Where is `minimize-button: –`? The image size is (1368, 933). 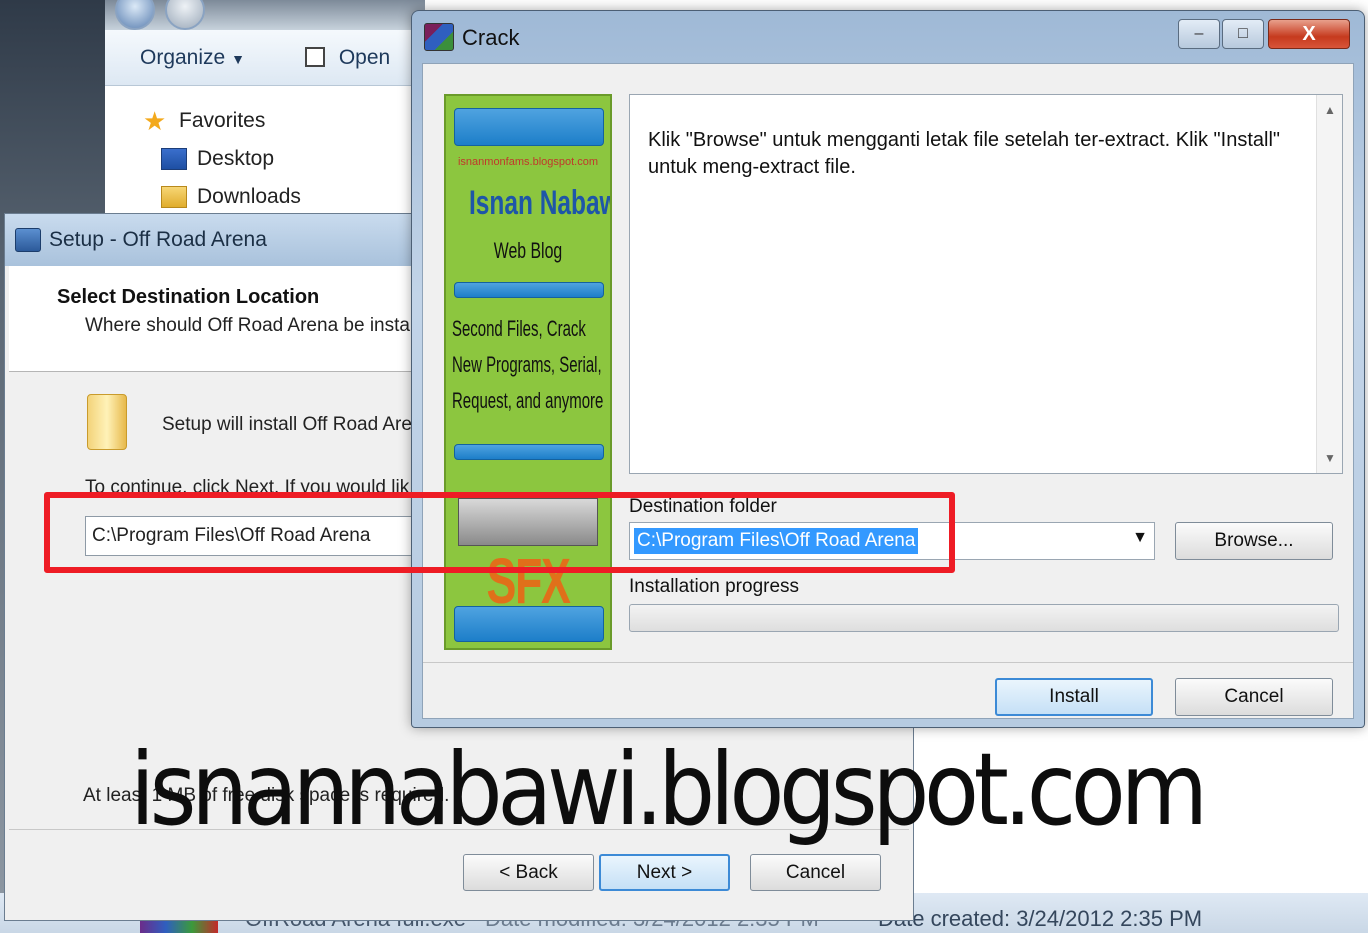 minimize-button: – is located at coordinates (1199, 34).